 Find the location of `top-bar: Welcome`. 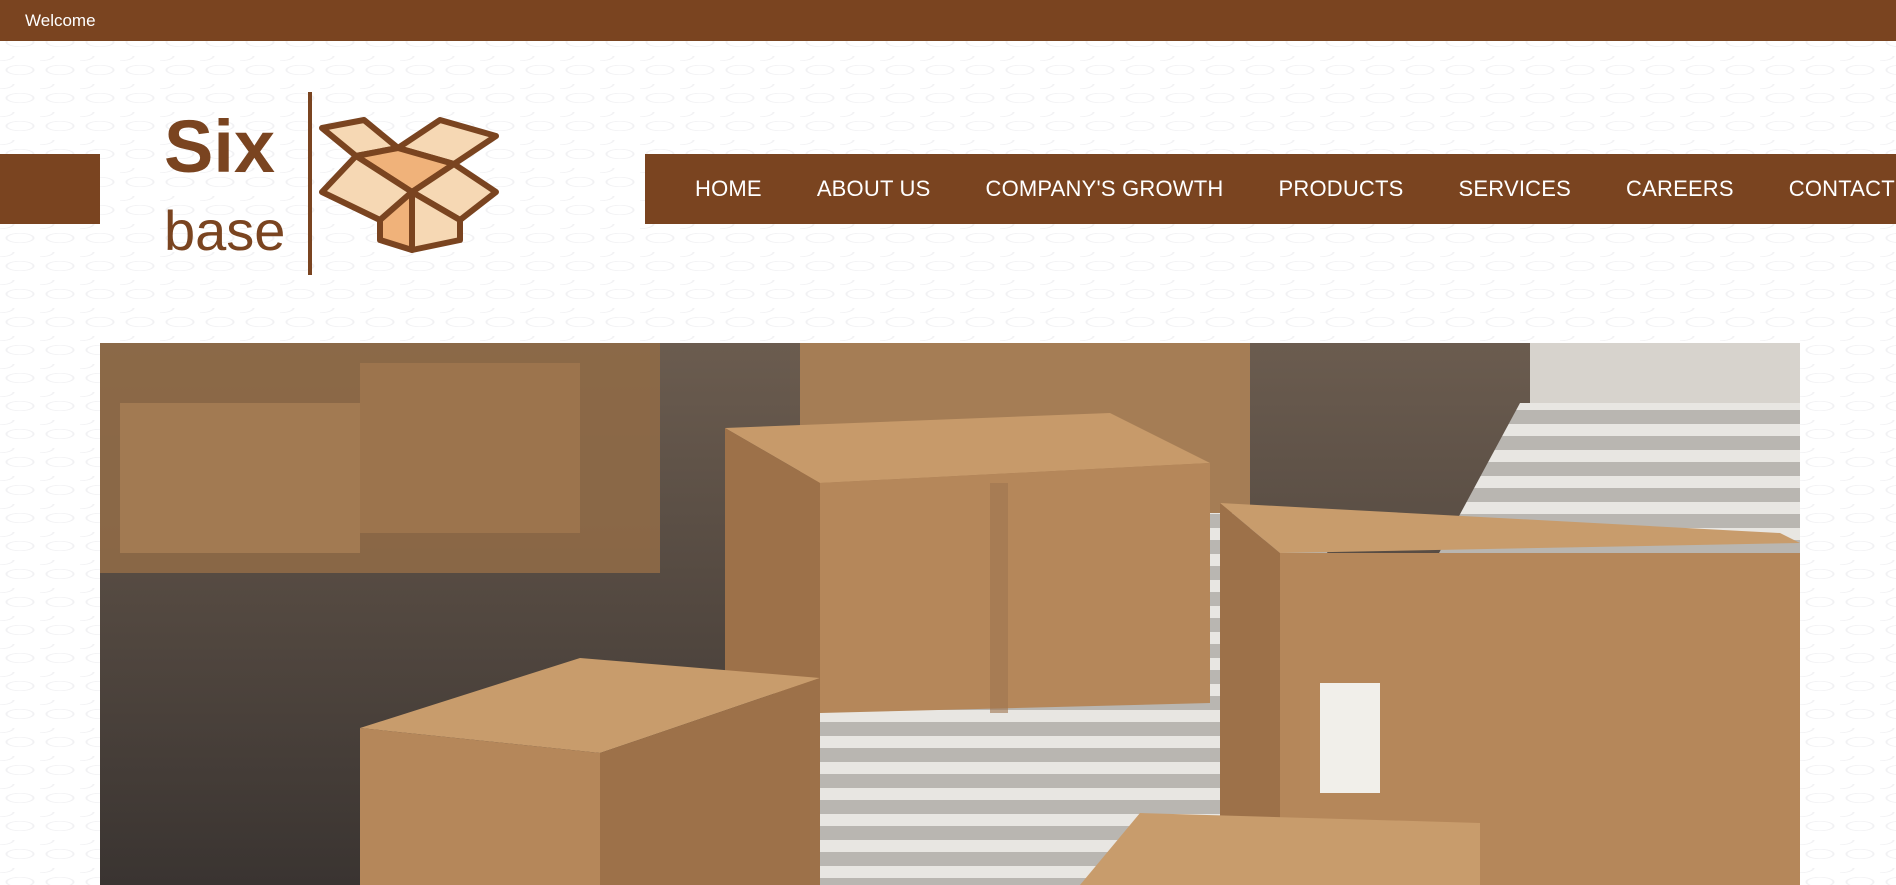

top-bar: Welcome is located at coordinates (948, 20).